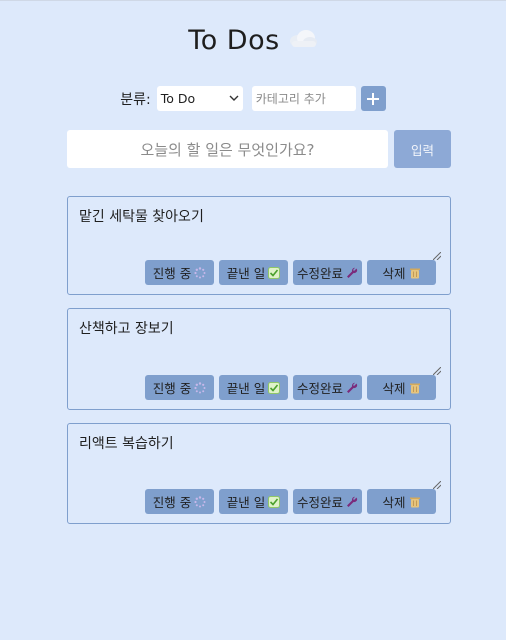 Image resolution: width=506 pixels, height=640 pixels. Describe the element at coordinates (303, 38) in the screenshot. I see `cloud-icon` at that location.